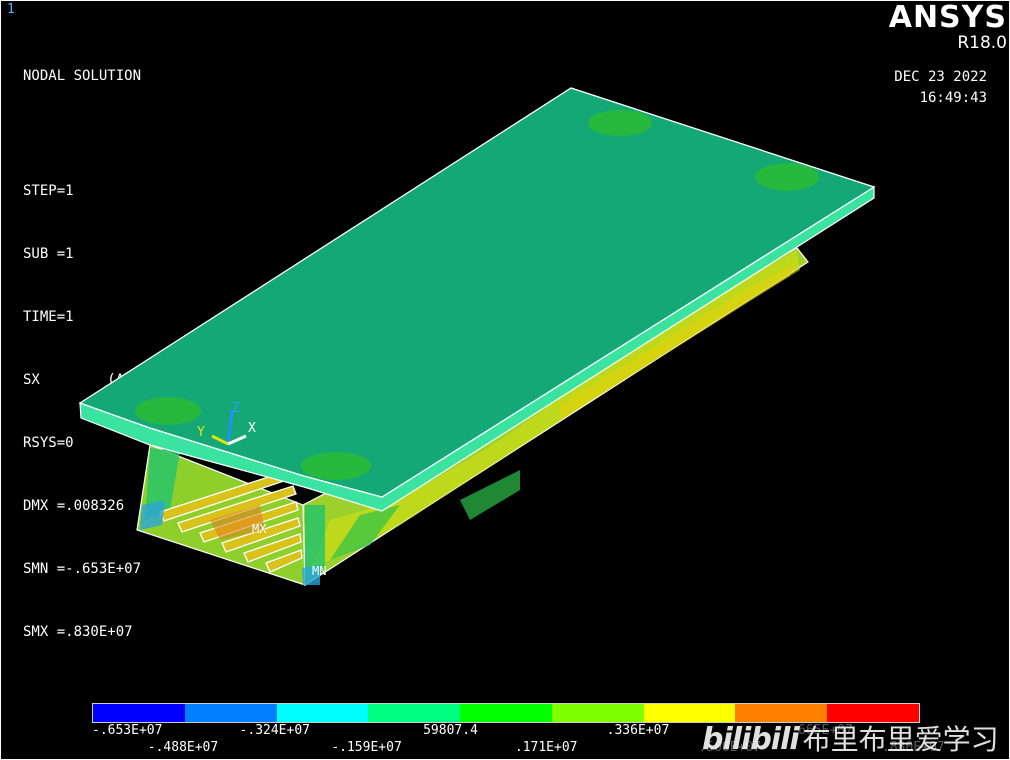 The width and height of the screenshot is (1010, 760). I want to click on bilibili-watermark: bilibili 布里布里爱学习, so click(850, 738).